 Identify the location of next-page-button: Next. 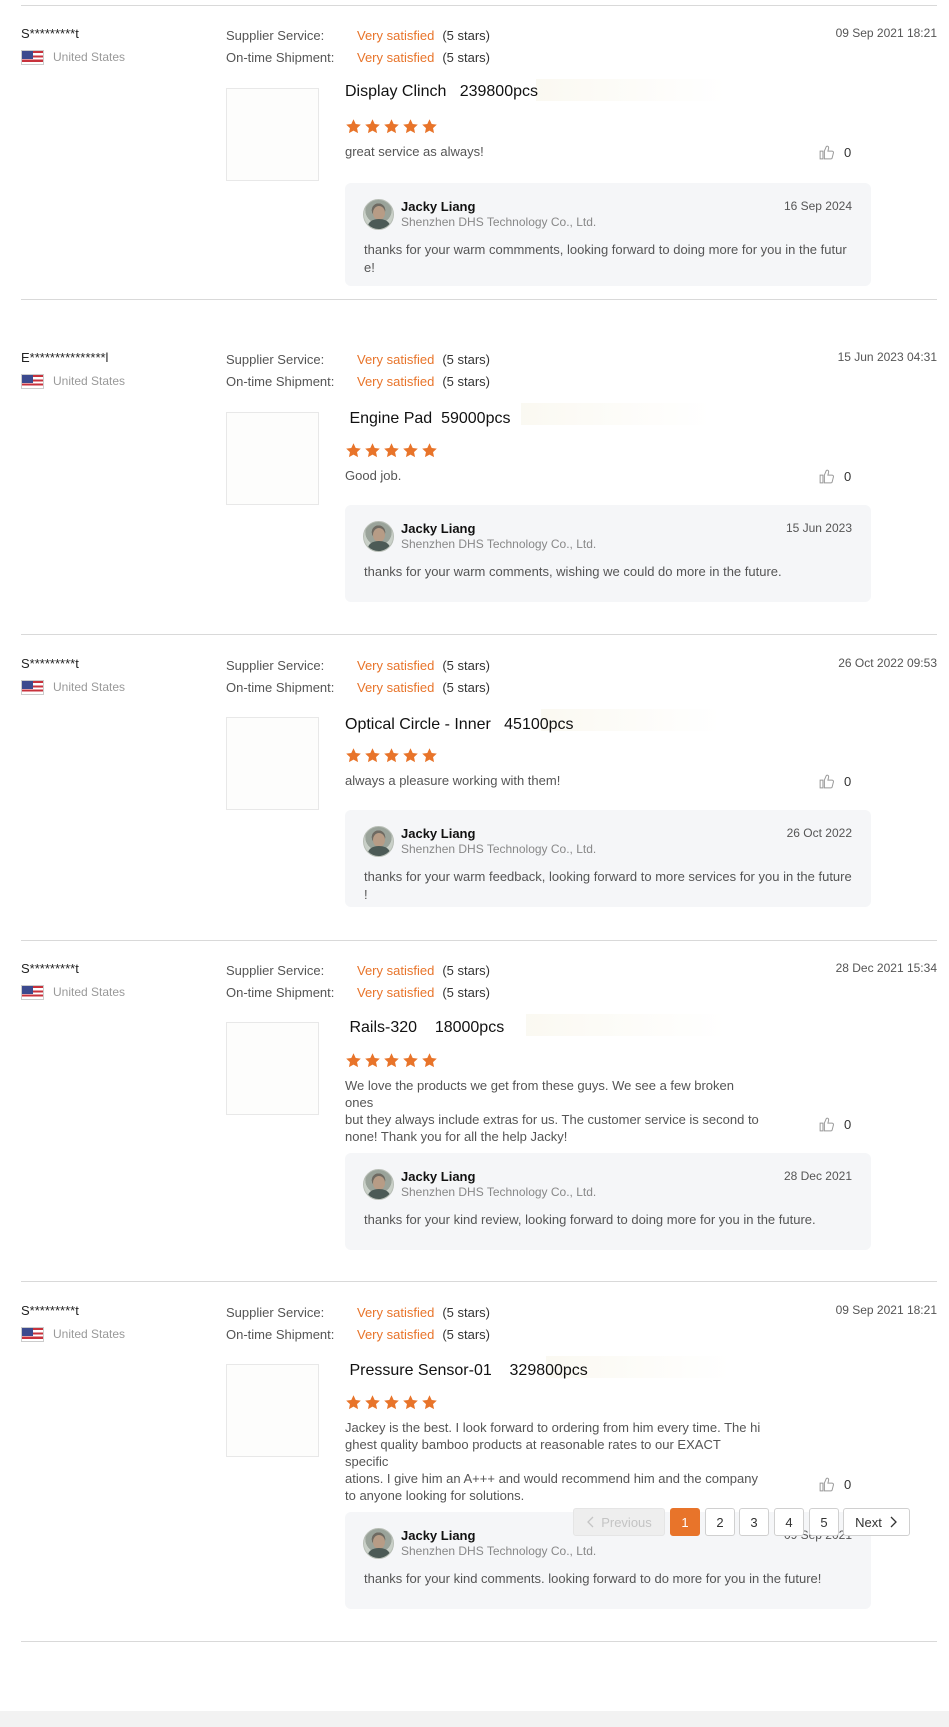
(876, 1522).